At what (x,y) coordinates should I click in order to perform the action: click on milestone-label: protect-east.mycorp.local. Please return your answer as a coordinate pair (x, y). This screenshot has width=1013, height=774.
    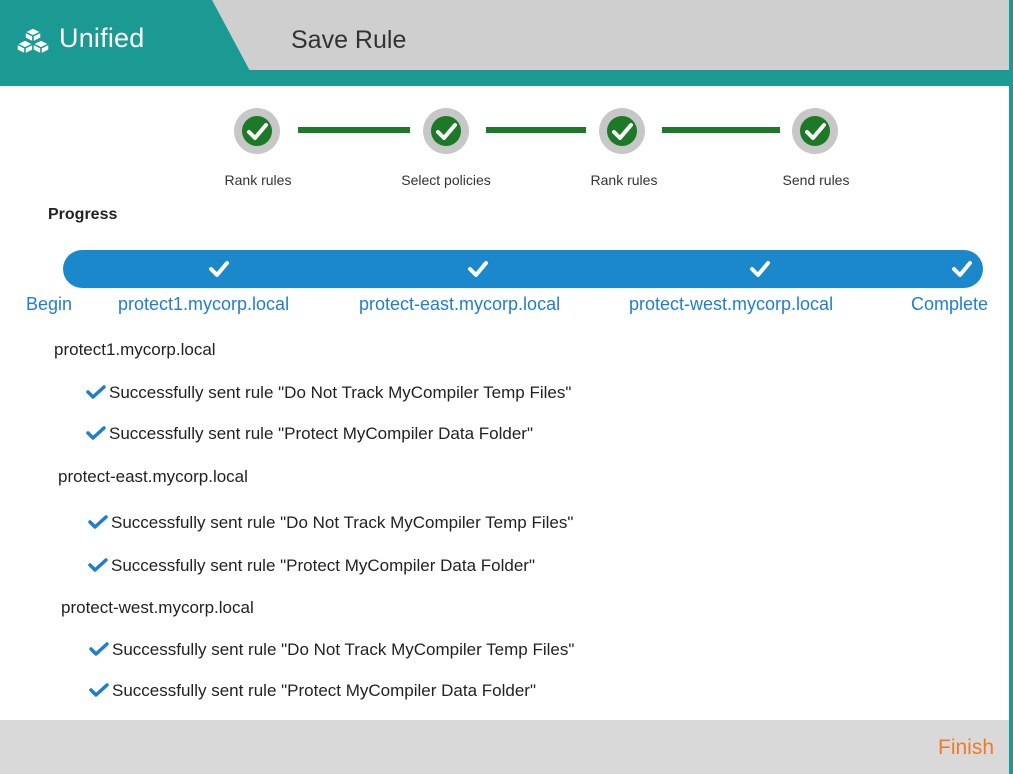
    Looking at the image, I should click on (460, 304).